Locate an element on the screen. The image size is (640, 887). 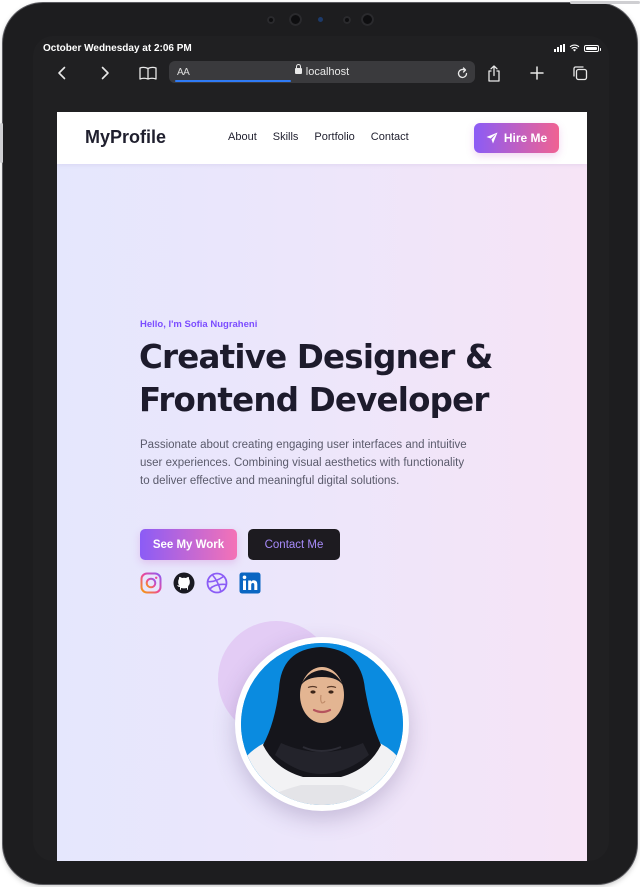
profile-photo is located at coordinates (322, 724).